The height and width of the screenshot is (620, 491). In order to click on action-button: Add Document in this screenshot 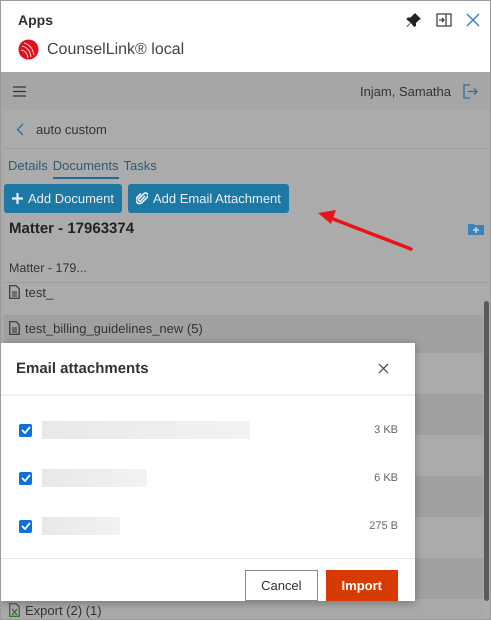, I will do `click(63, 198)`.